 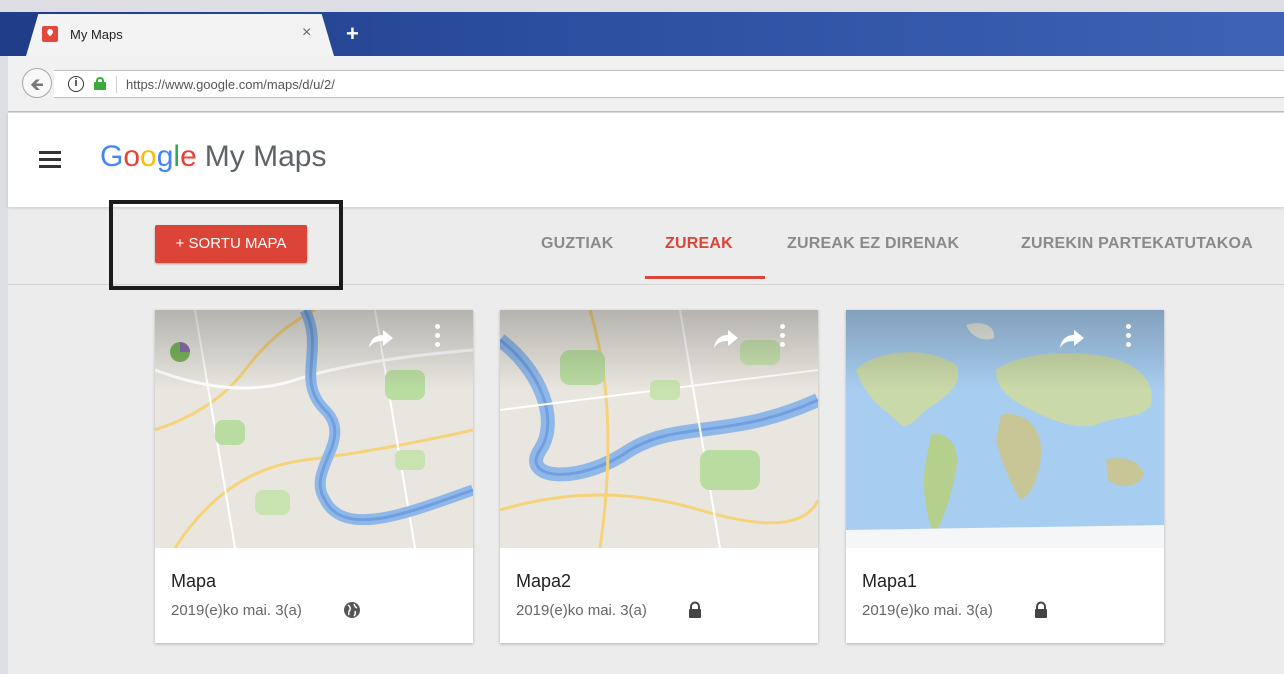 I want to click on info-icon: i, so click(x=76, y=84).